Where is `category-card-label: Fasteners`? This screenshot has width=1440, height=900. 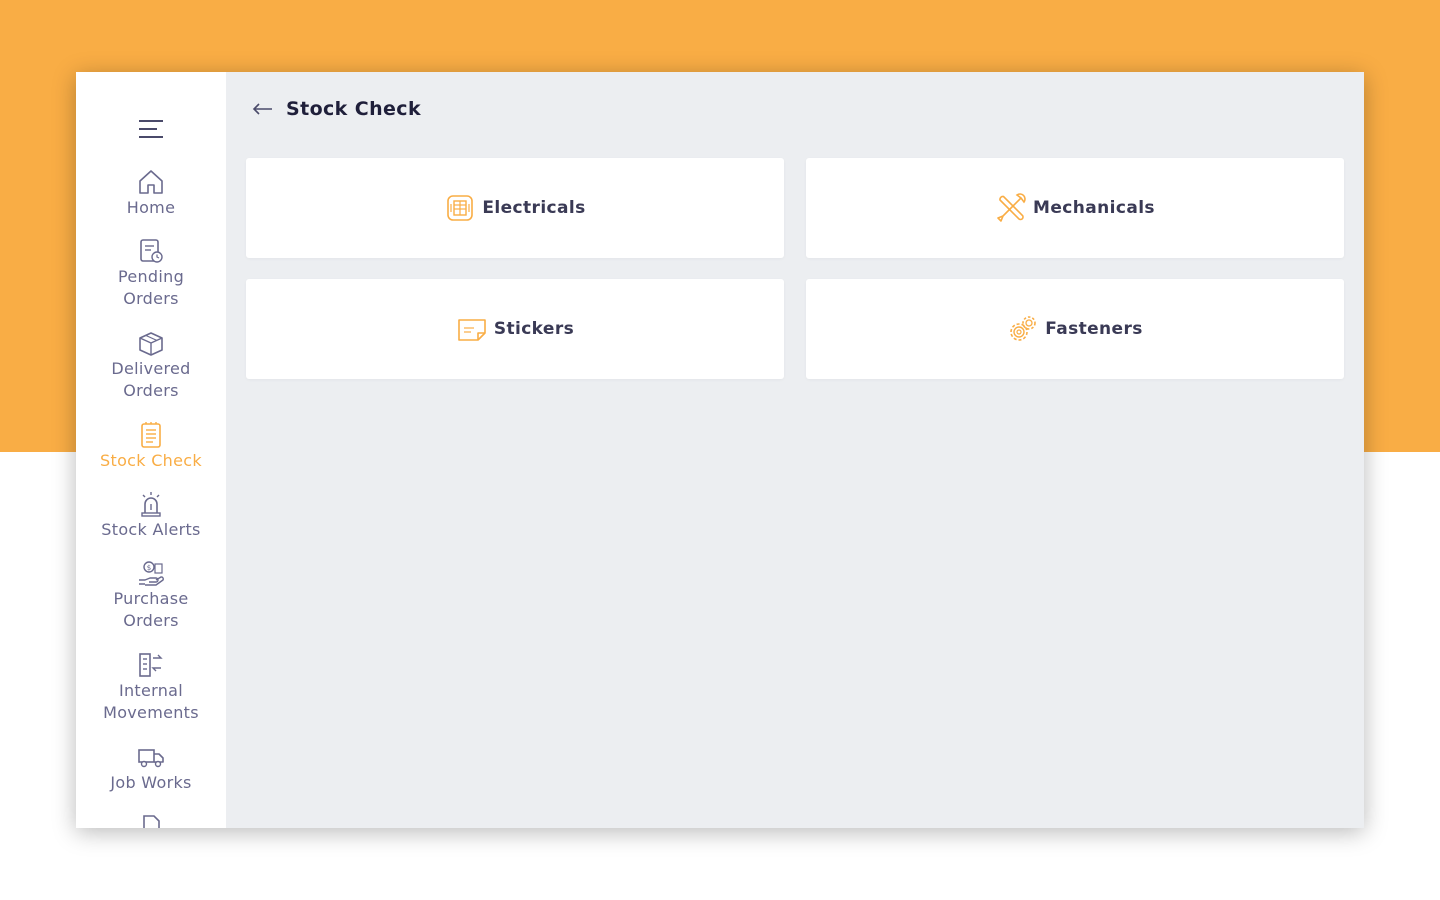 category-card-label: Fasteners is located at coordinates (1094, 329).